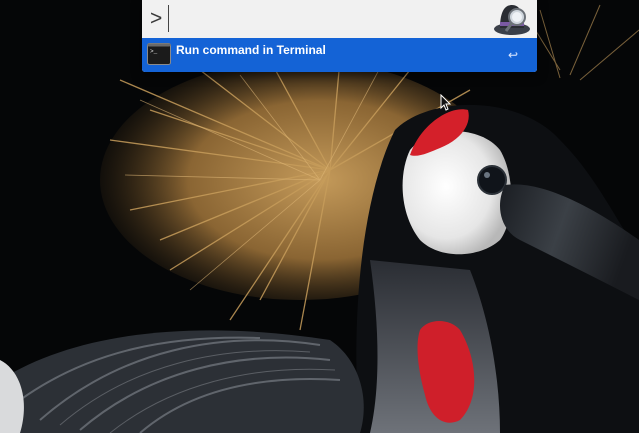 This screenshot has width=639, height=433. Describe the element at coordinates (251, 50) in the screenshot. I see `result-title: Run command in Terminal` at that location.